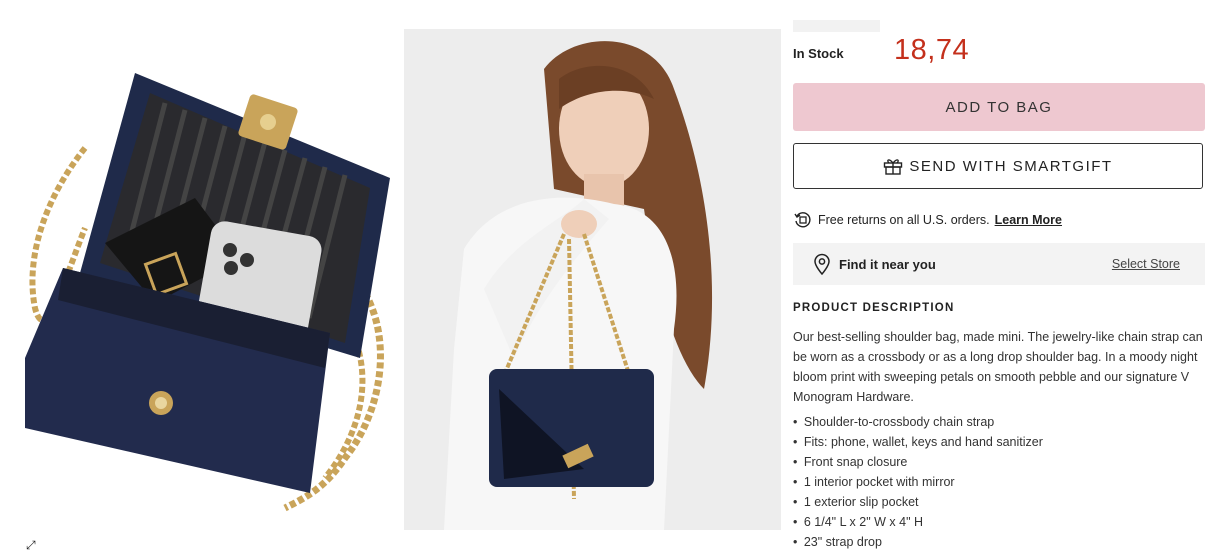 This screenshot has width=1207, height=552. Describe the element at coordinates (918, 422) in the screenshot. I see `feature-item: Shoulder-to-crossbody chain strap` at that location.